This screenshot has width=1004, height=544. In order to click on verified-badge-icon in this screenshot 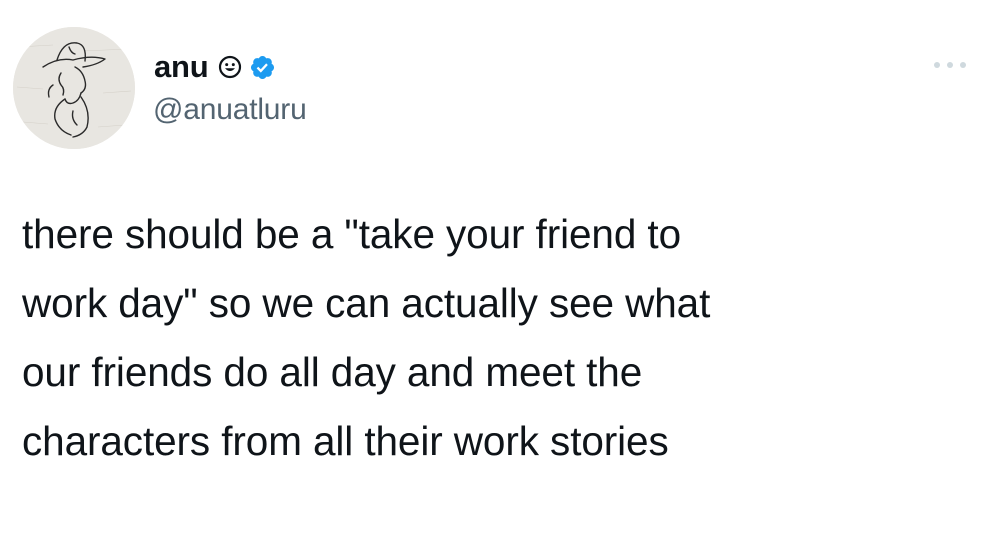, I will do `click(262, 67)`.